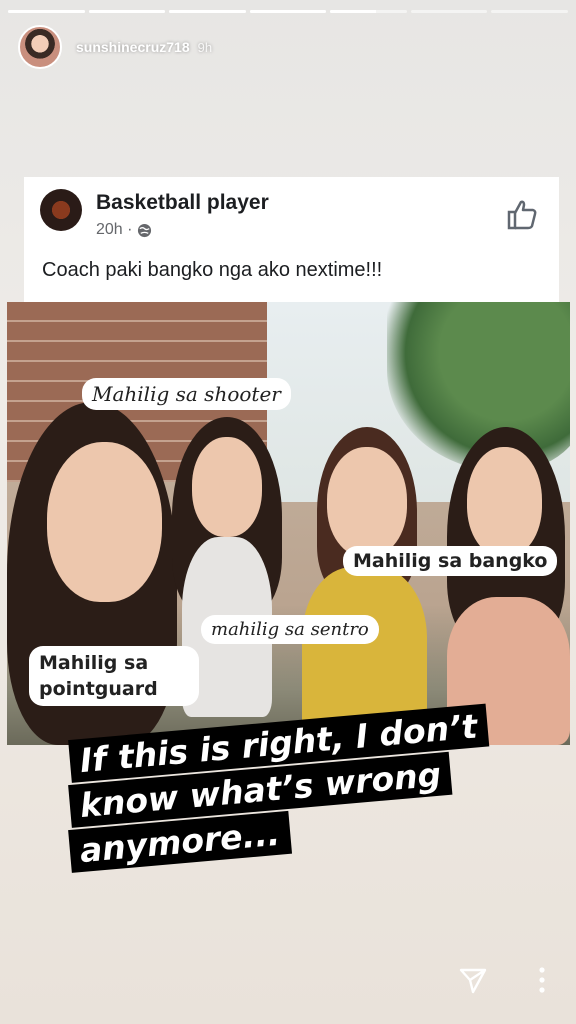 This screenshot has width=576, height=1024. What do you see at coordinates (205, 47) in the screenshot?
I see `story-time: 9h` at bounding box center [205, 47].